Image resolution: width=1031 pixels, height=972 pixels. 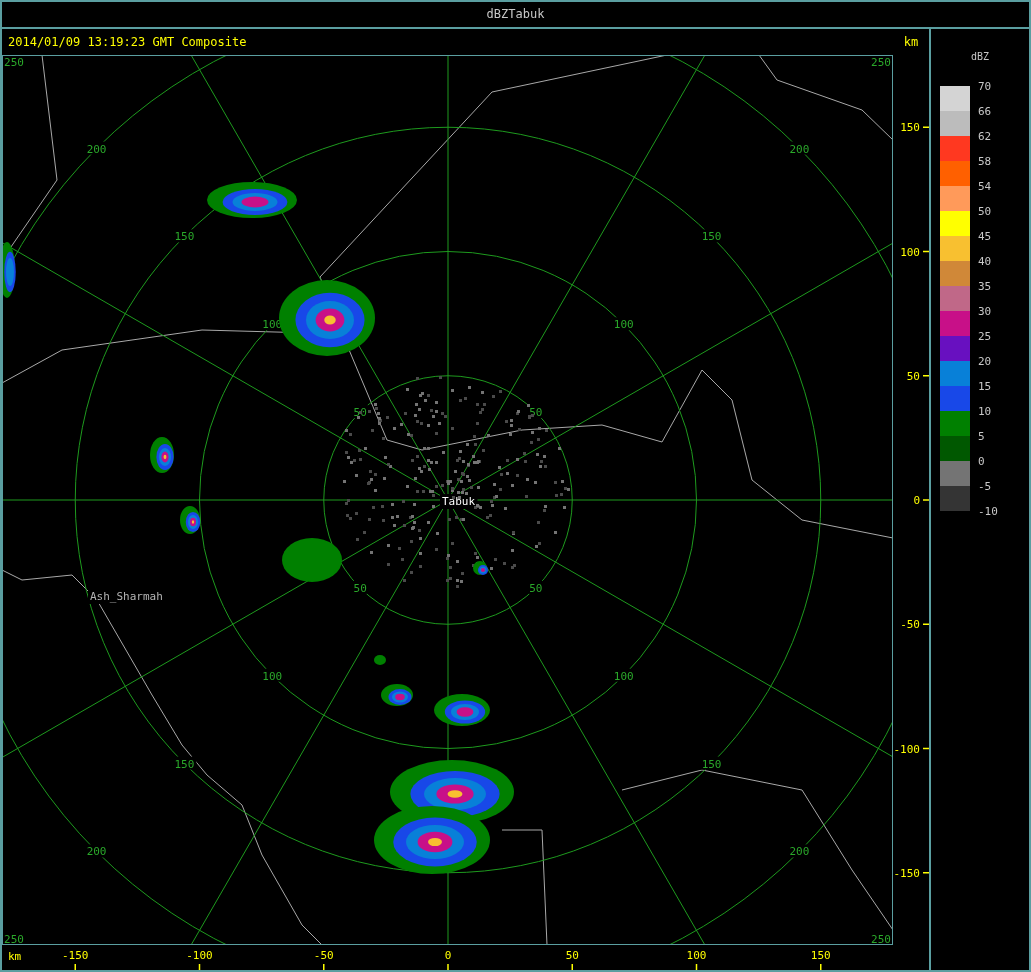 What do you see at coordinates (985, 336) in the screenshot?
I see `legend-label: 25` at bounding box center [985, 336].